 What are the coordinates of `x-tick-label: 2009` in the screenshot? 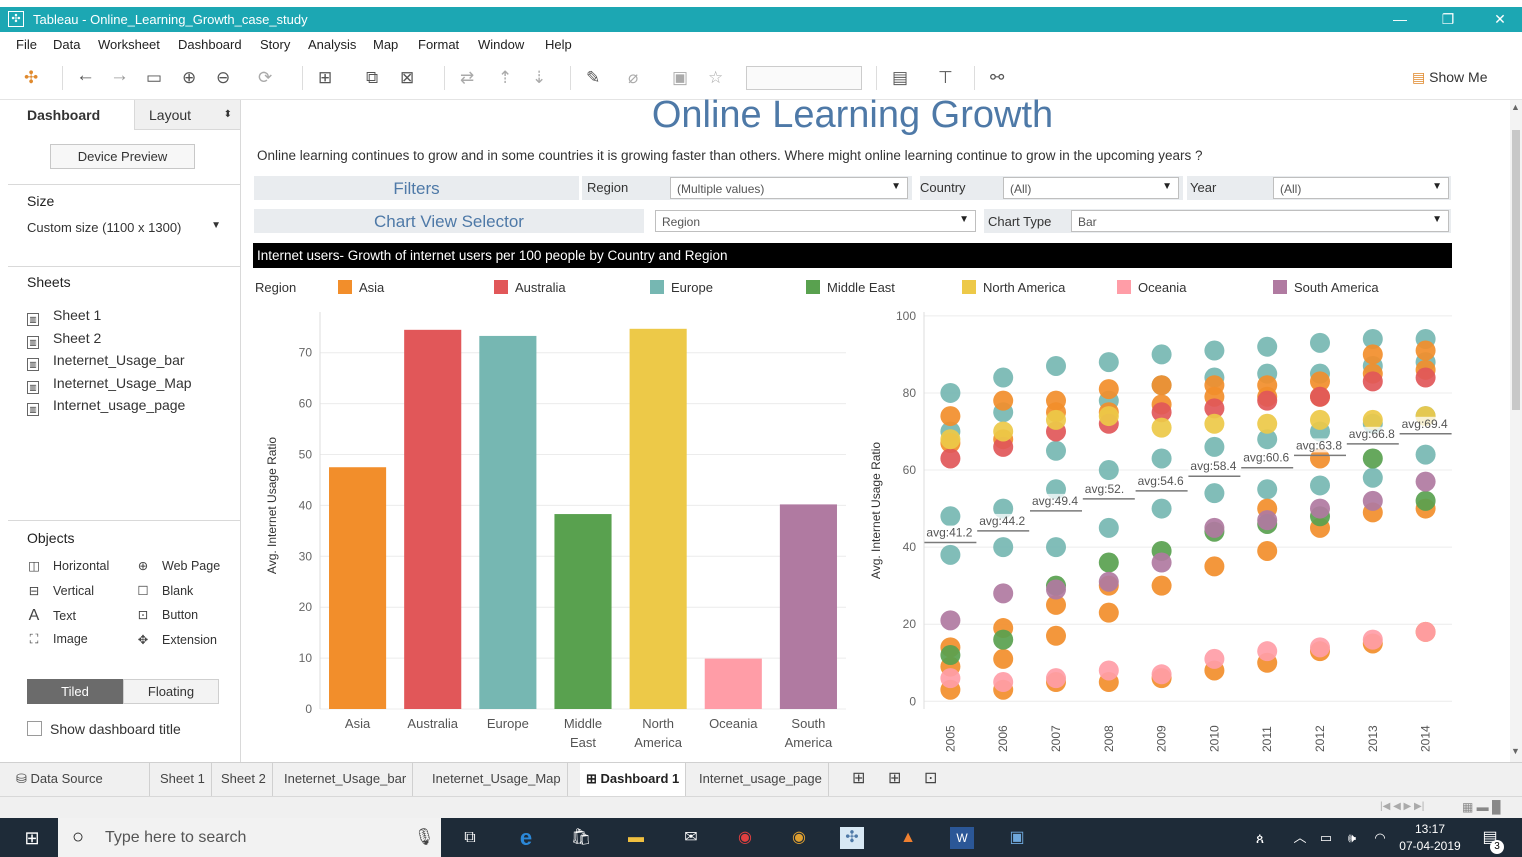 It's located at (1162, 738).